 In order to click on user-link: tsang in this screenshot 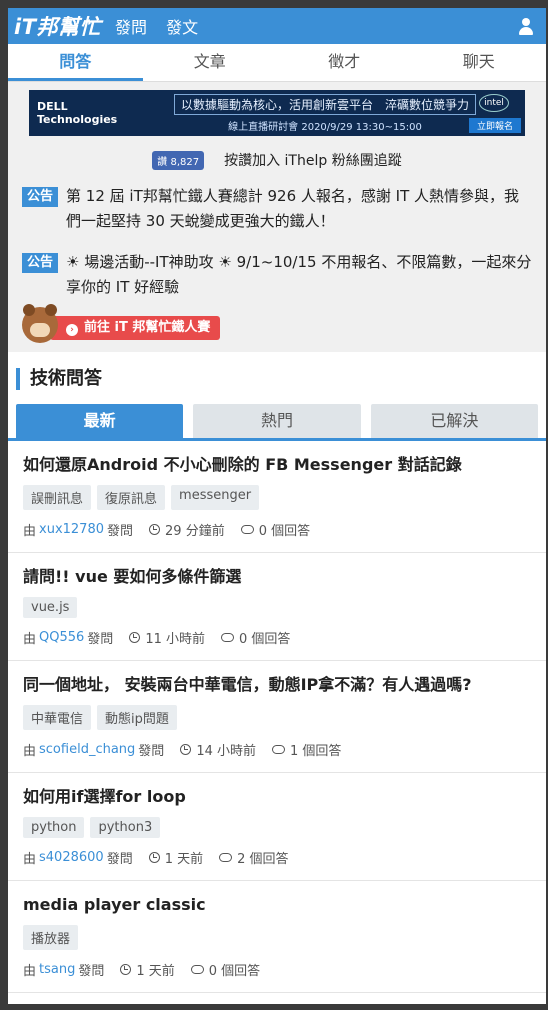, I will do `click(57, 969)`.